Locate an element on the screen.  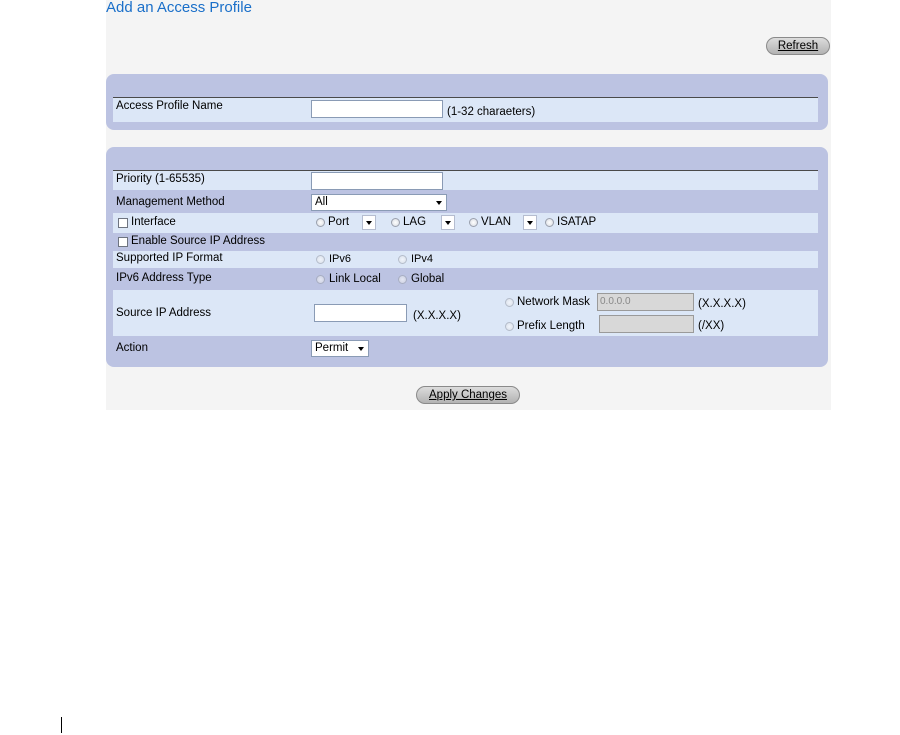
vlan-dropdown is located at coordinates (530, 222).